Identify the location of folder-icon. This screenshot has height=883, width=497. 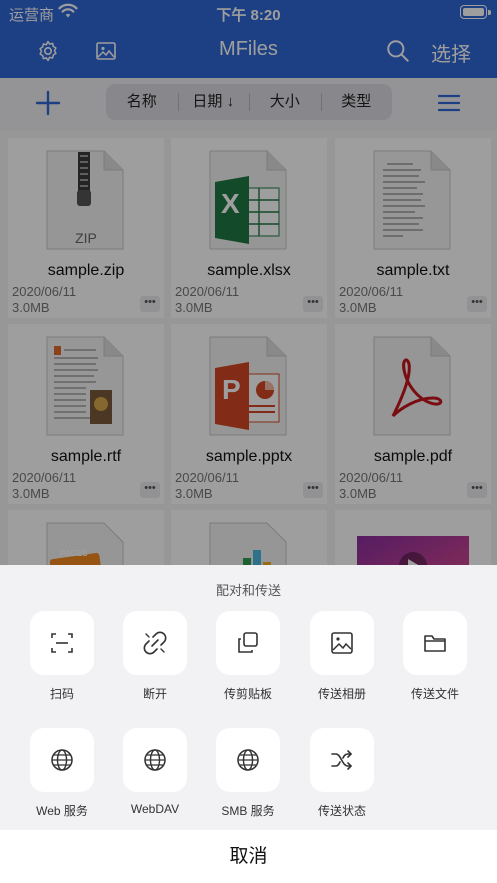
(435, 643).